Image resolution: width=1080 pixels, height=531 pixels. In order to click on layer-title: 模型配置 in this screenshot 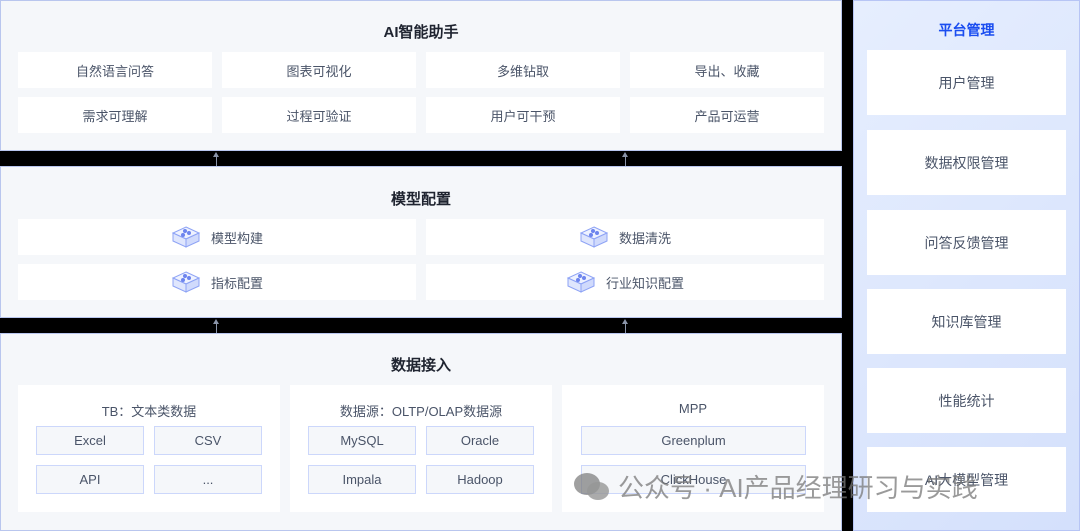, I will do `click(420, 199)`.